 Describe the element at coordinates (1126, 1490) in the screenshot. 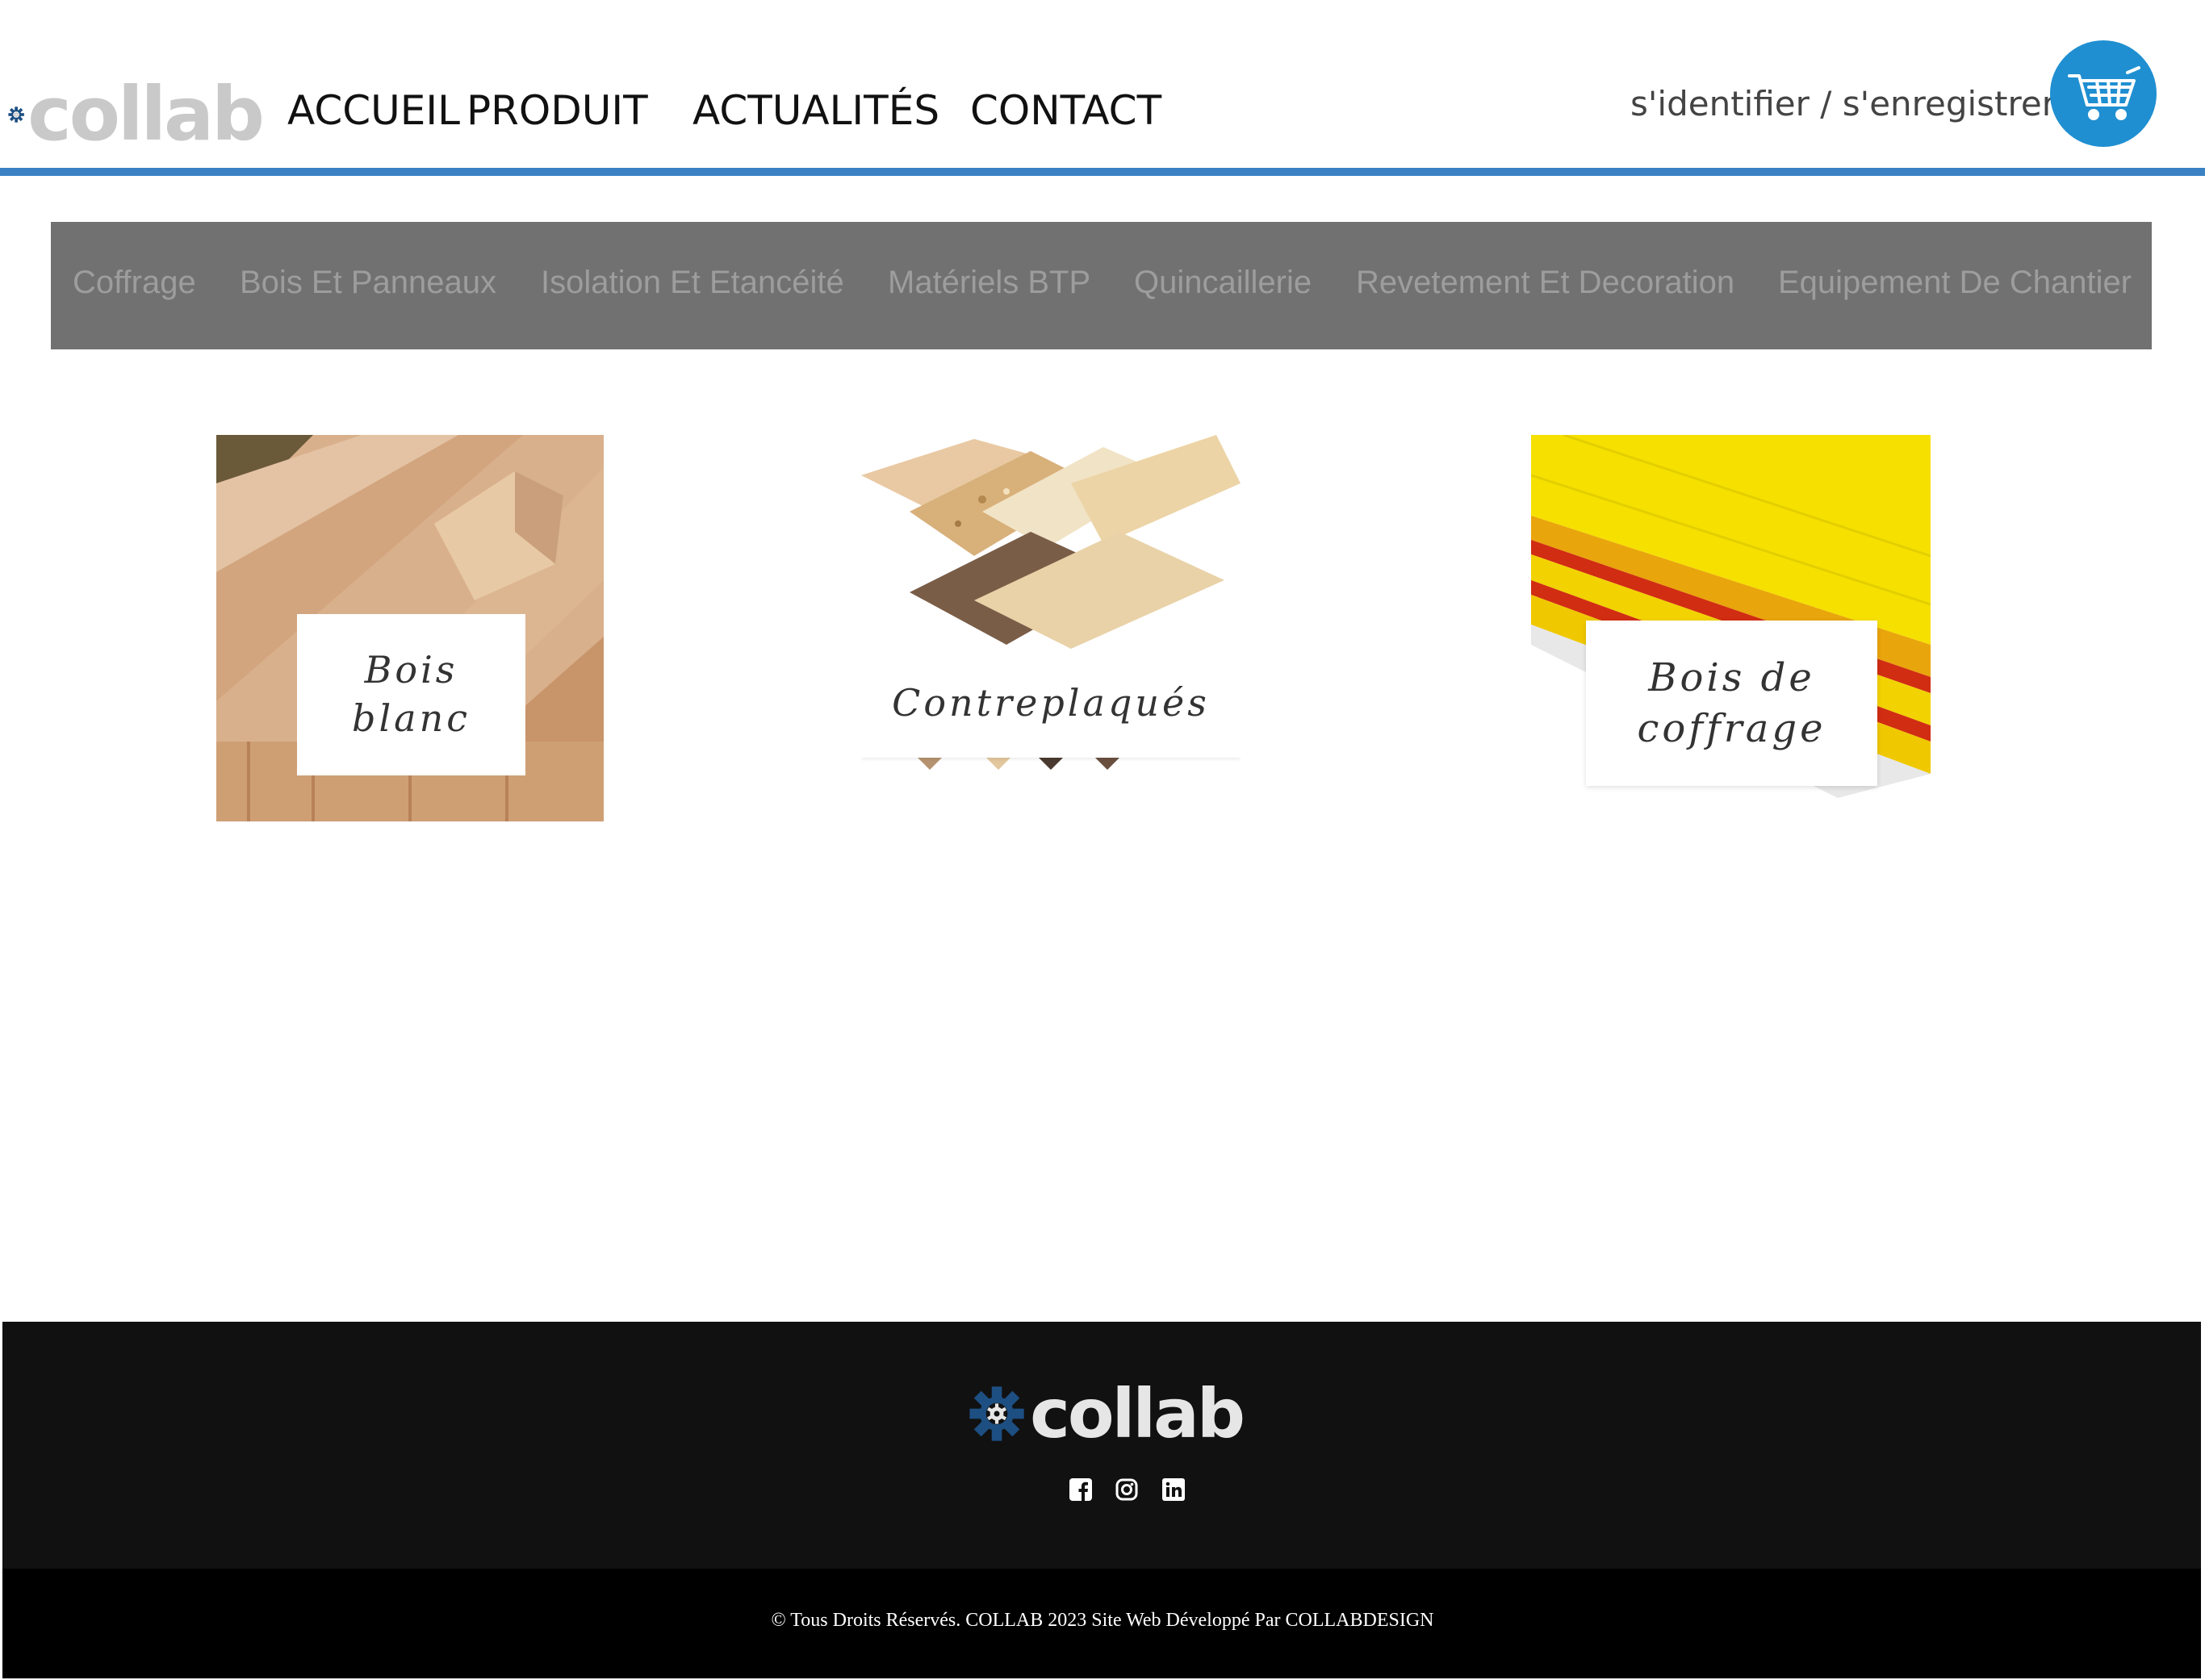

I see `instagram-icon` at that location.